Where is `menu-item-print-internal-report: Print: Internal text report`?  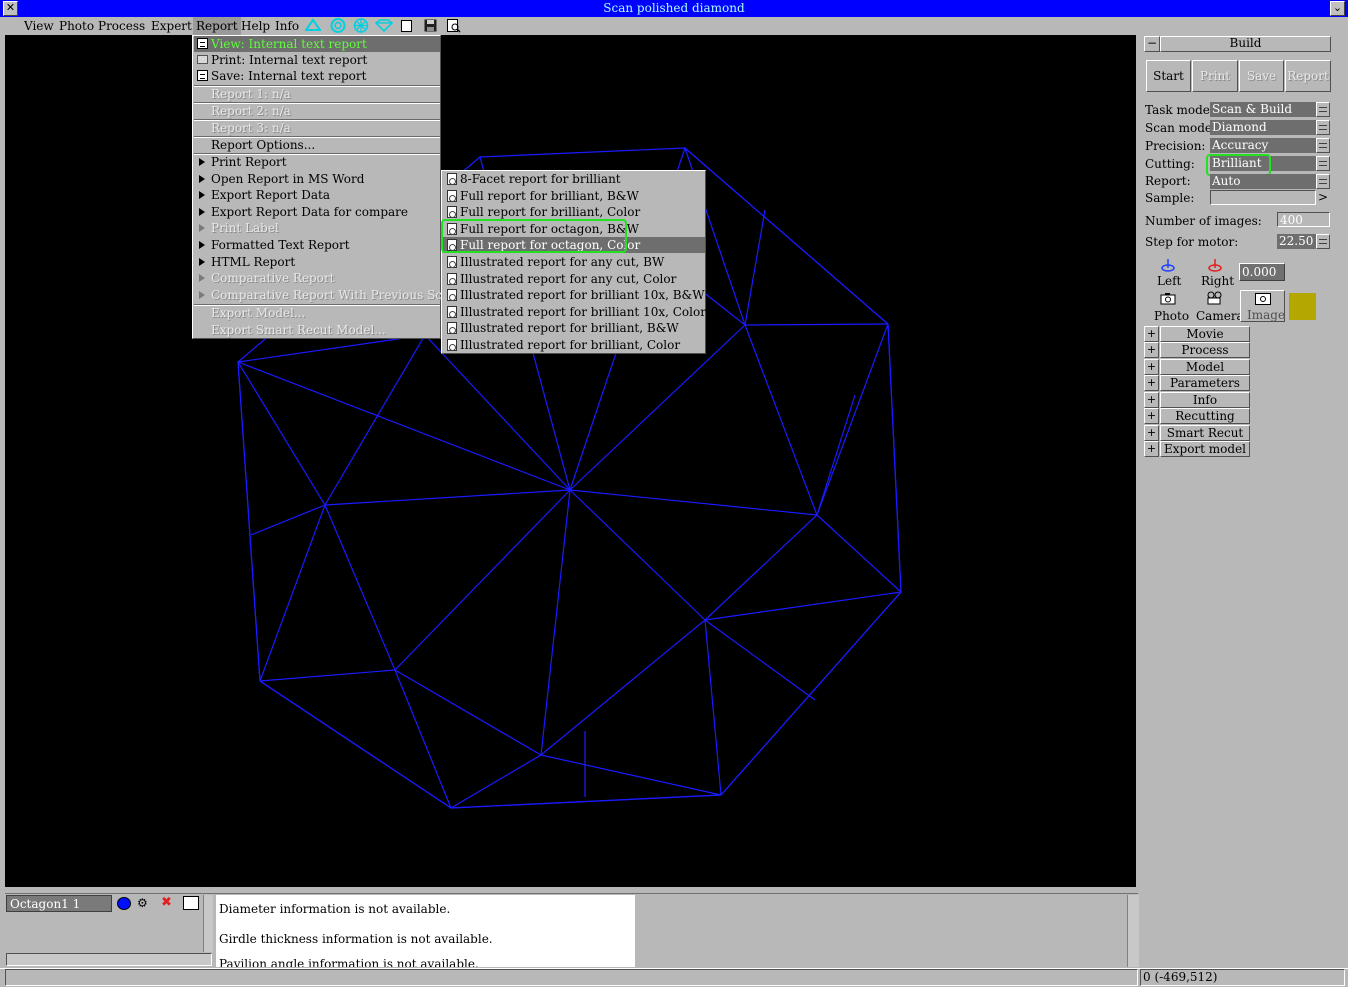
menu-item-print-internal-report: Print: Internal text report is located at coordinates (317, 60).